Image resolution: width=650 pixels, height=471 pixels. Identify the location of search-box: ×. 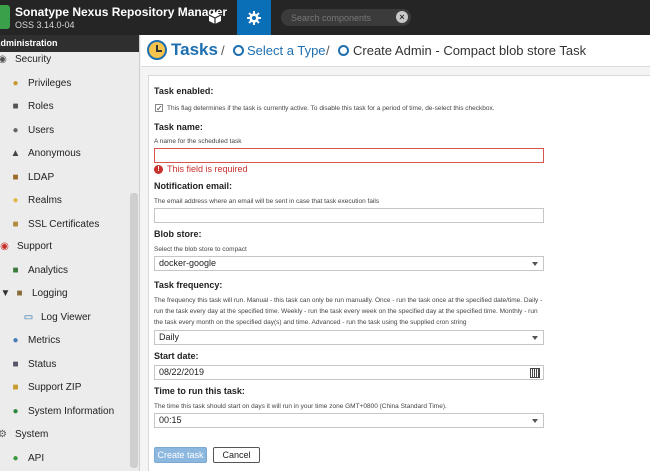
(346, 17).